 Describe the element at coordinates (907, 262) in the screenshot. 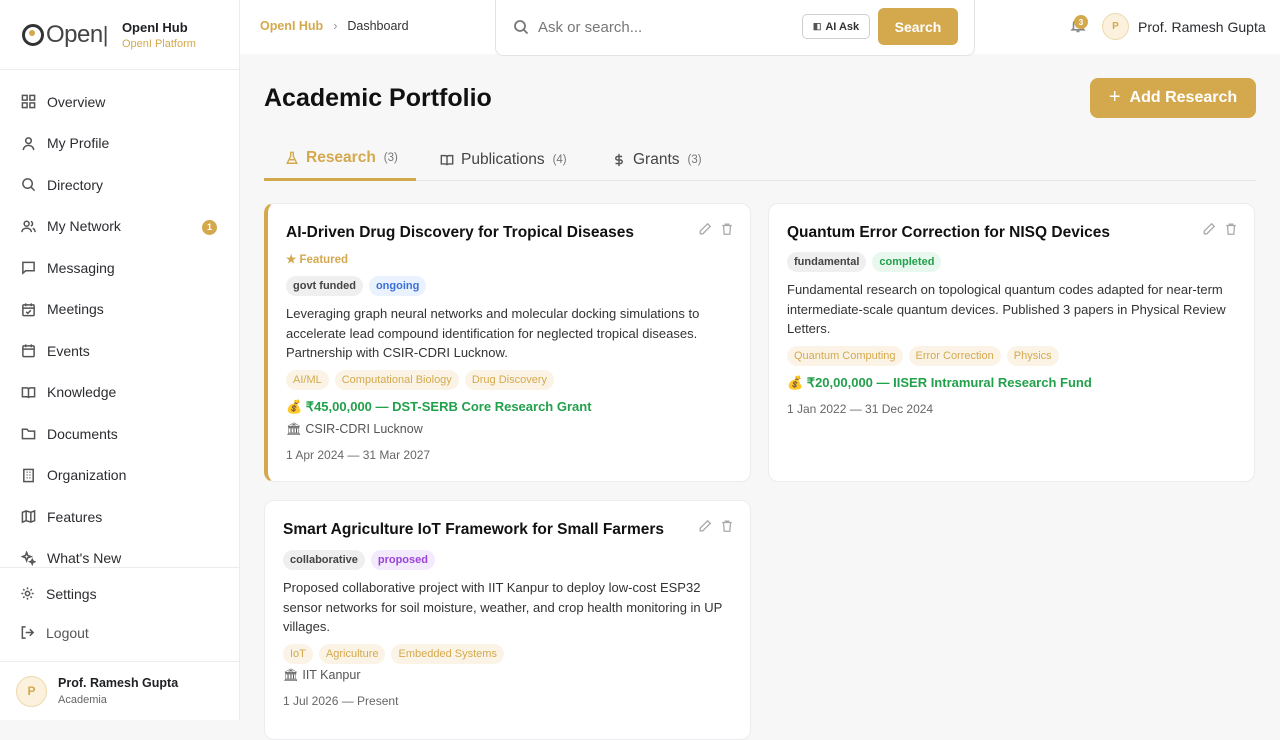

I see `status-badge: completed` at that location.